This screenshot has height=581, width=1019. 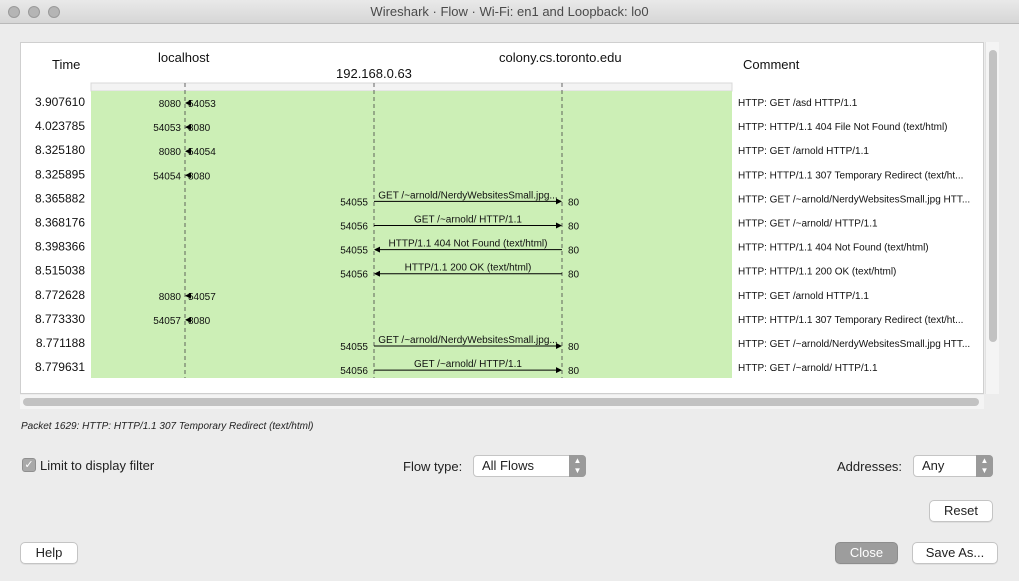 I want to click on addresses-select: Any ▲ ▼, so click(x=953, y=466).